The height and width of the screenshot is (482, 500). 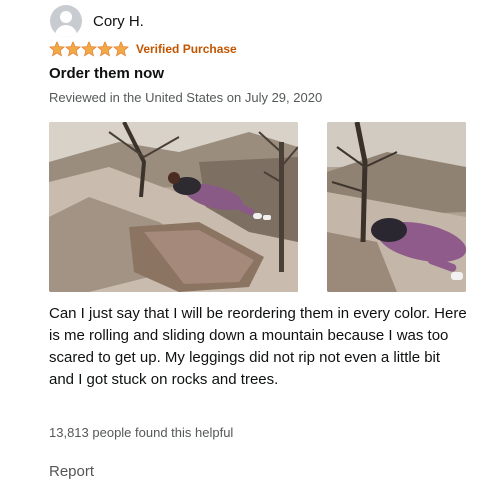 What do you see at coordinates (141, 432) in the screenshot?
I see `helpful-count: 13,813 people found this helpful` at bounding box center [141, 432].